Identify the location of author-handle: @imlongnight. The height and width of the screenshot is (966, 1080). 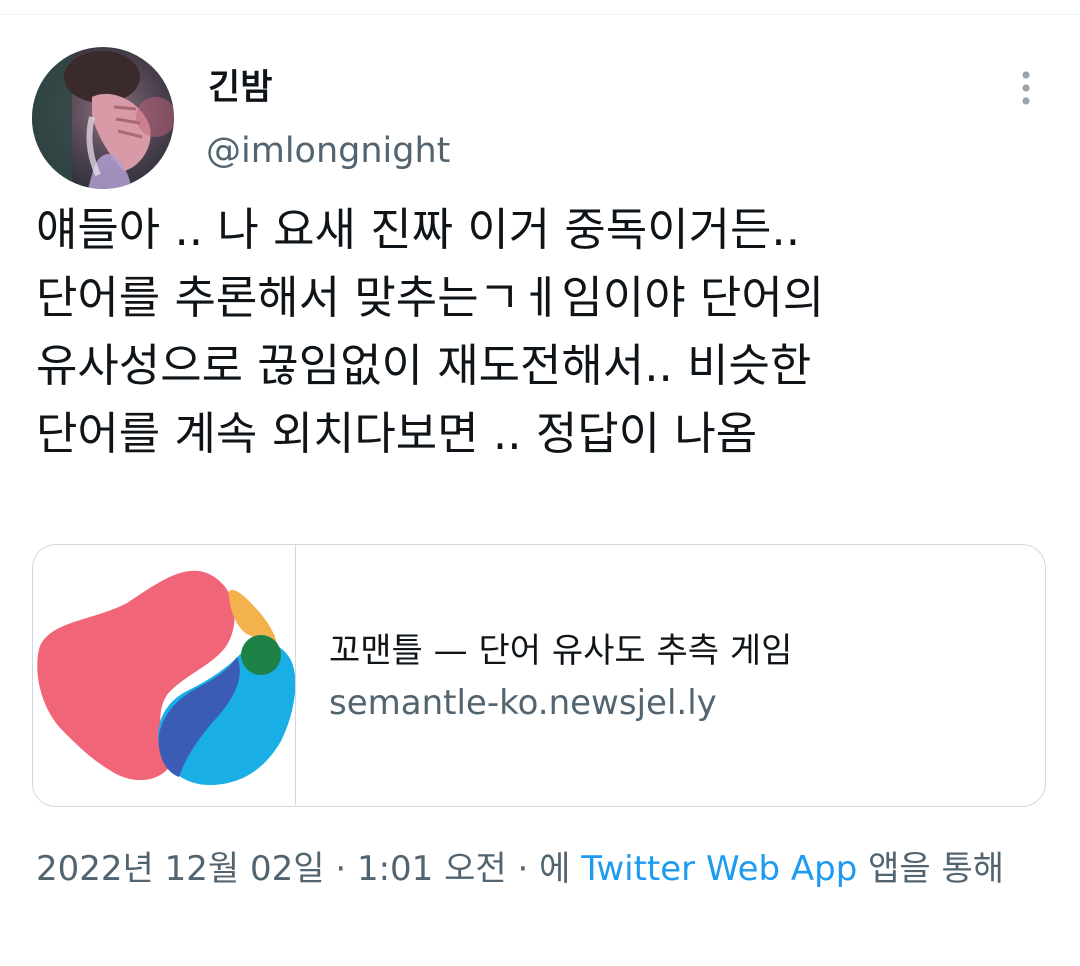
(328, 151).